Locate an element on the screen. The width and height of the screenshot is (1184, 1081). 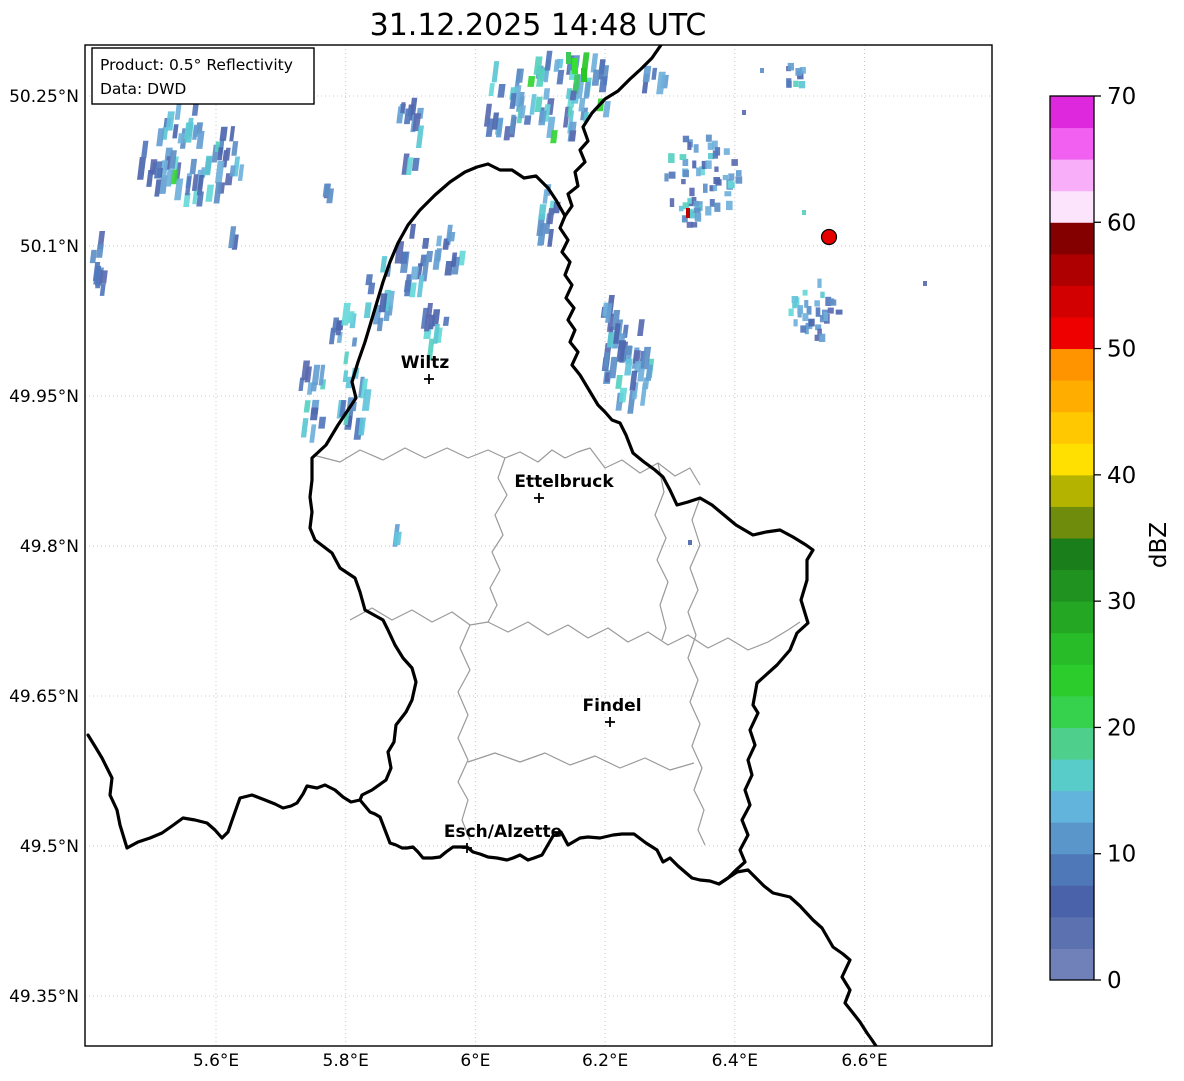
info-box: Product: 0.5° Reflectivity Data: DWD is located at coordinates (203, 76).